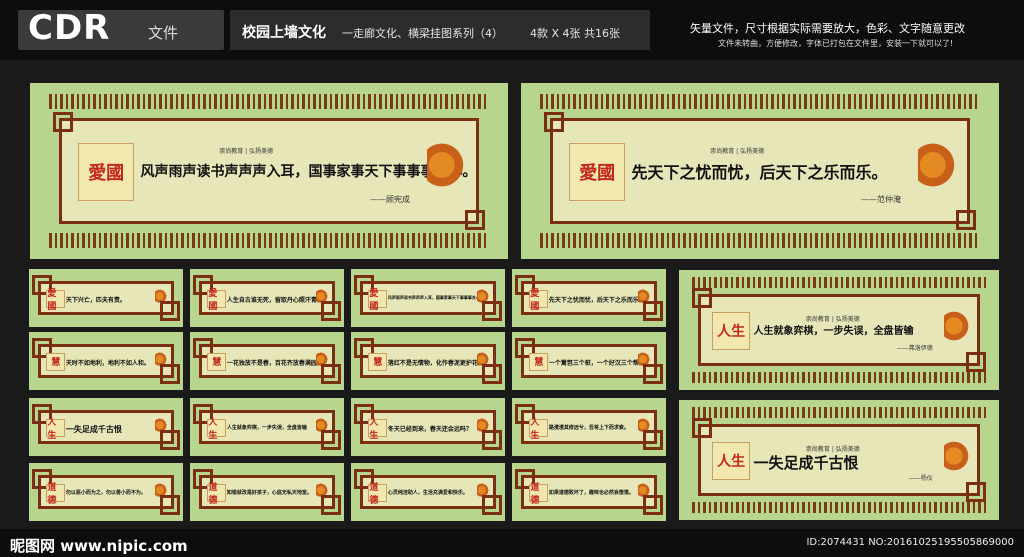 Image resolution: width=1024 pixels, height=557 pixels. What do you see at coordinates (914, 349) in the screenshot?
I see `author: ——弗洛伊德` at bounding box center [914, 349].